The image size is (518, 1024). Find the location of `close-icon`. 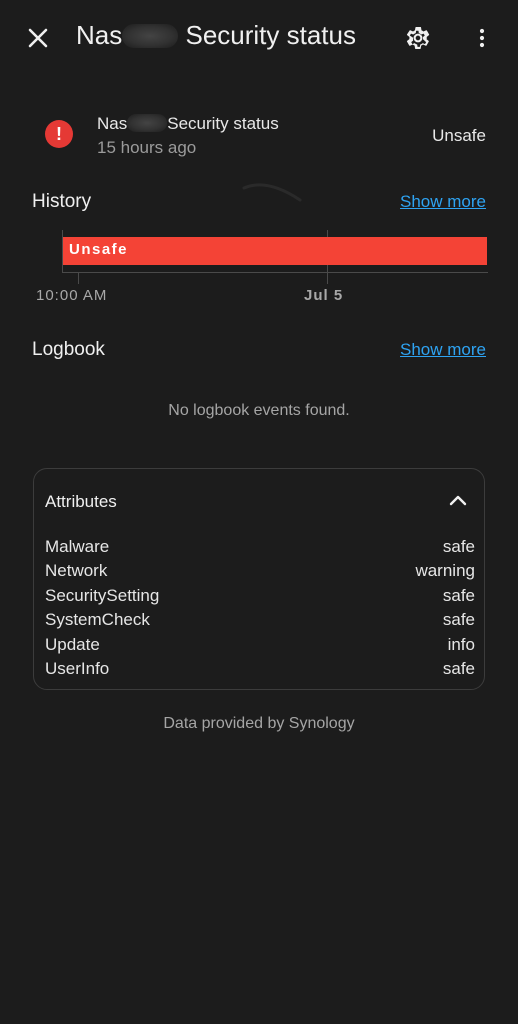

close-icon is located at coordinates (38, 38).